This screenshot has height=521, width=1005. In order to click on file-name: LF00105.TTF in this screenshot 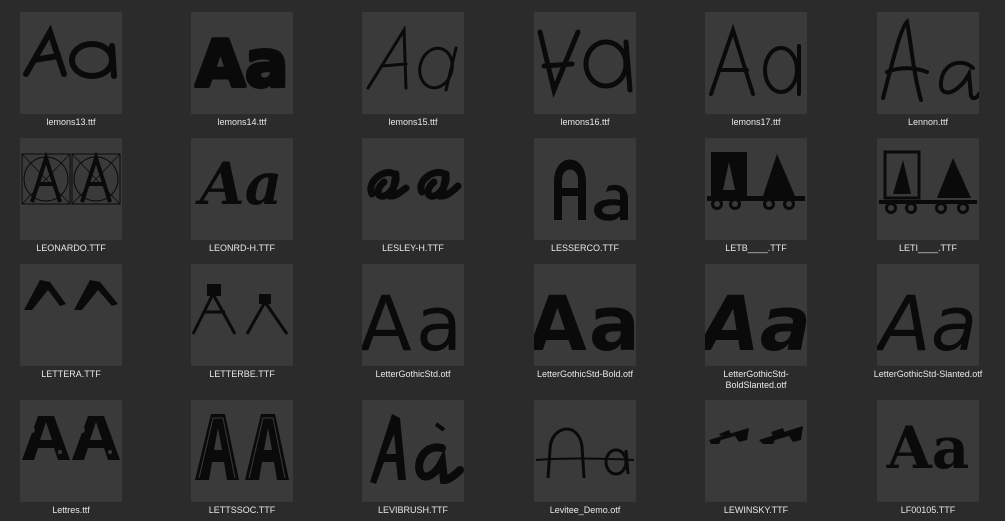, I will do `click(928, 510)`.